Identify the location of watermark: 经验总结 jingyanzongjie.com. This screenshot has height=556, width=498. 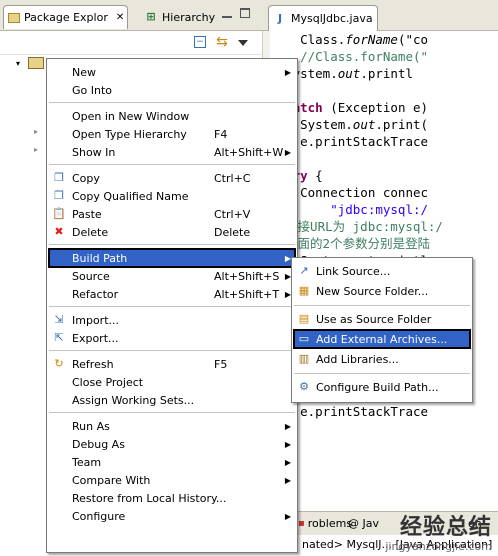
(438, 534).